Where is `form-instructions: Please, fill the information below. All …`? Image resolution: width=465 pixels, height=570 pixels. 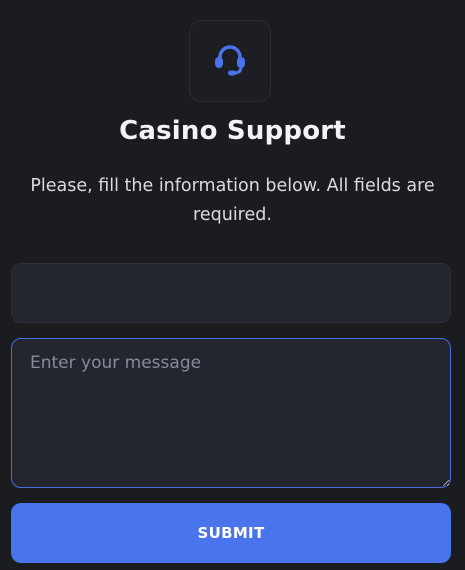 form-instructions: Please, fill the information below. All … is located at coordinates (232, 200).